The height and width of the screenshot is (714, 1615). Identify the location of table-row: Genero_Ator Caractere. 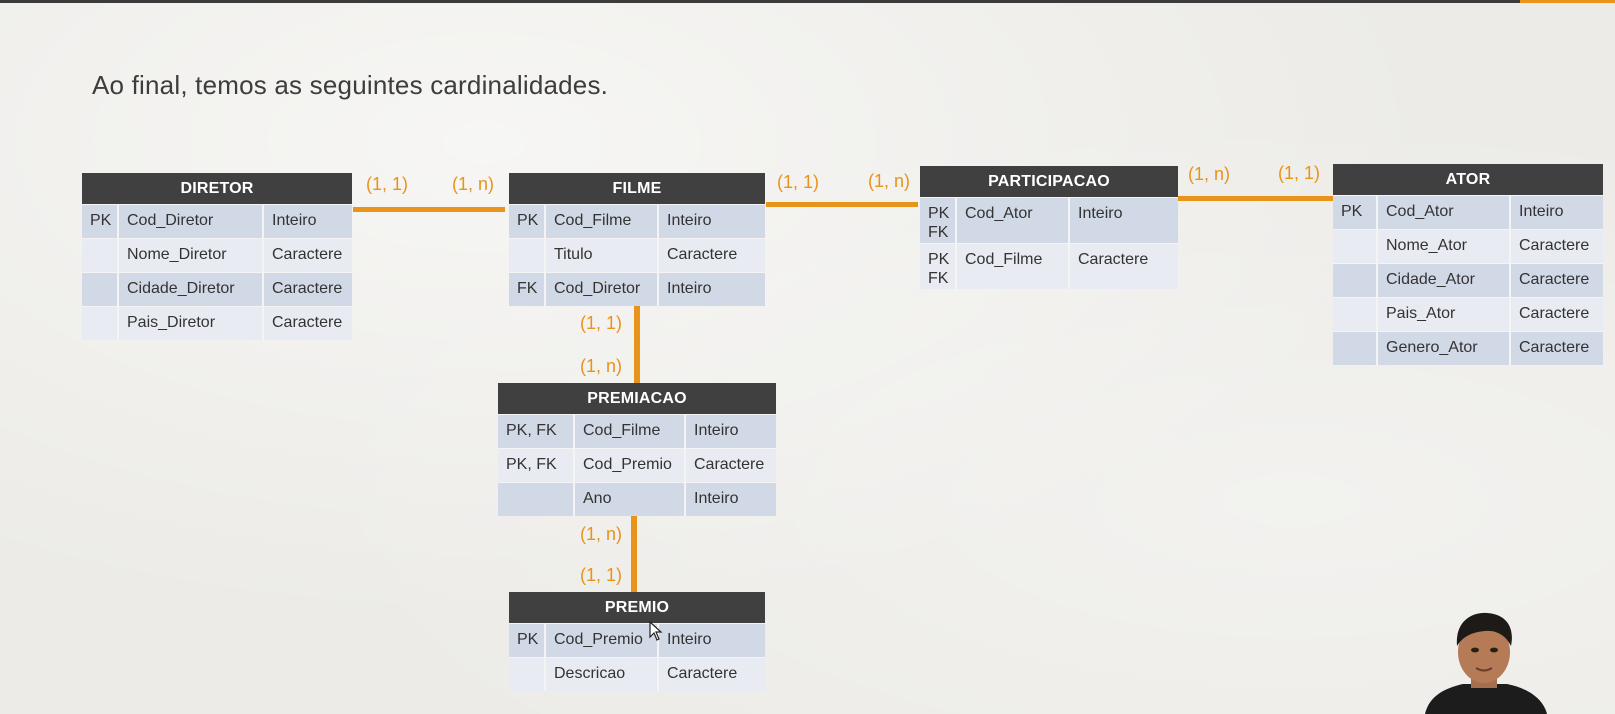
(1468, 348).